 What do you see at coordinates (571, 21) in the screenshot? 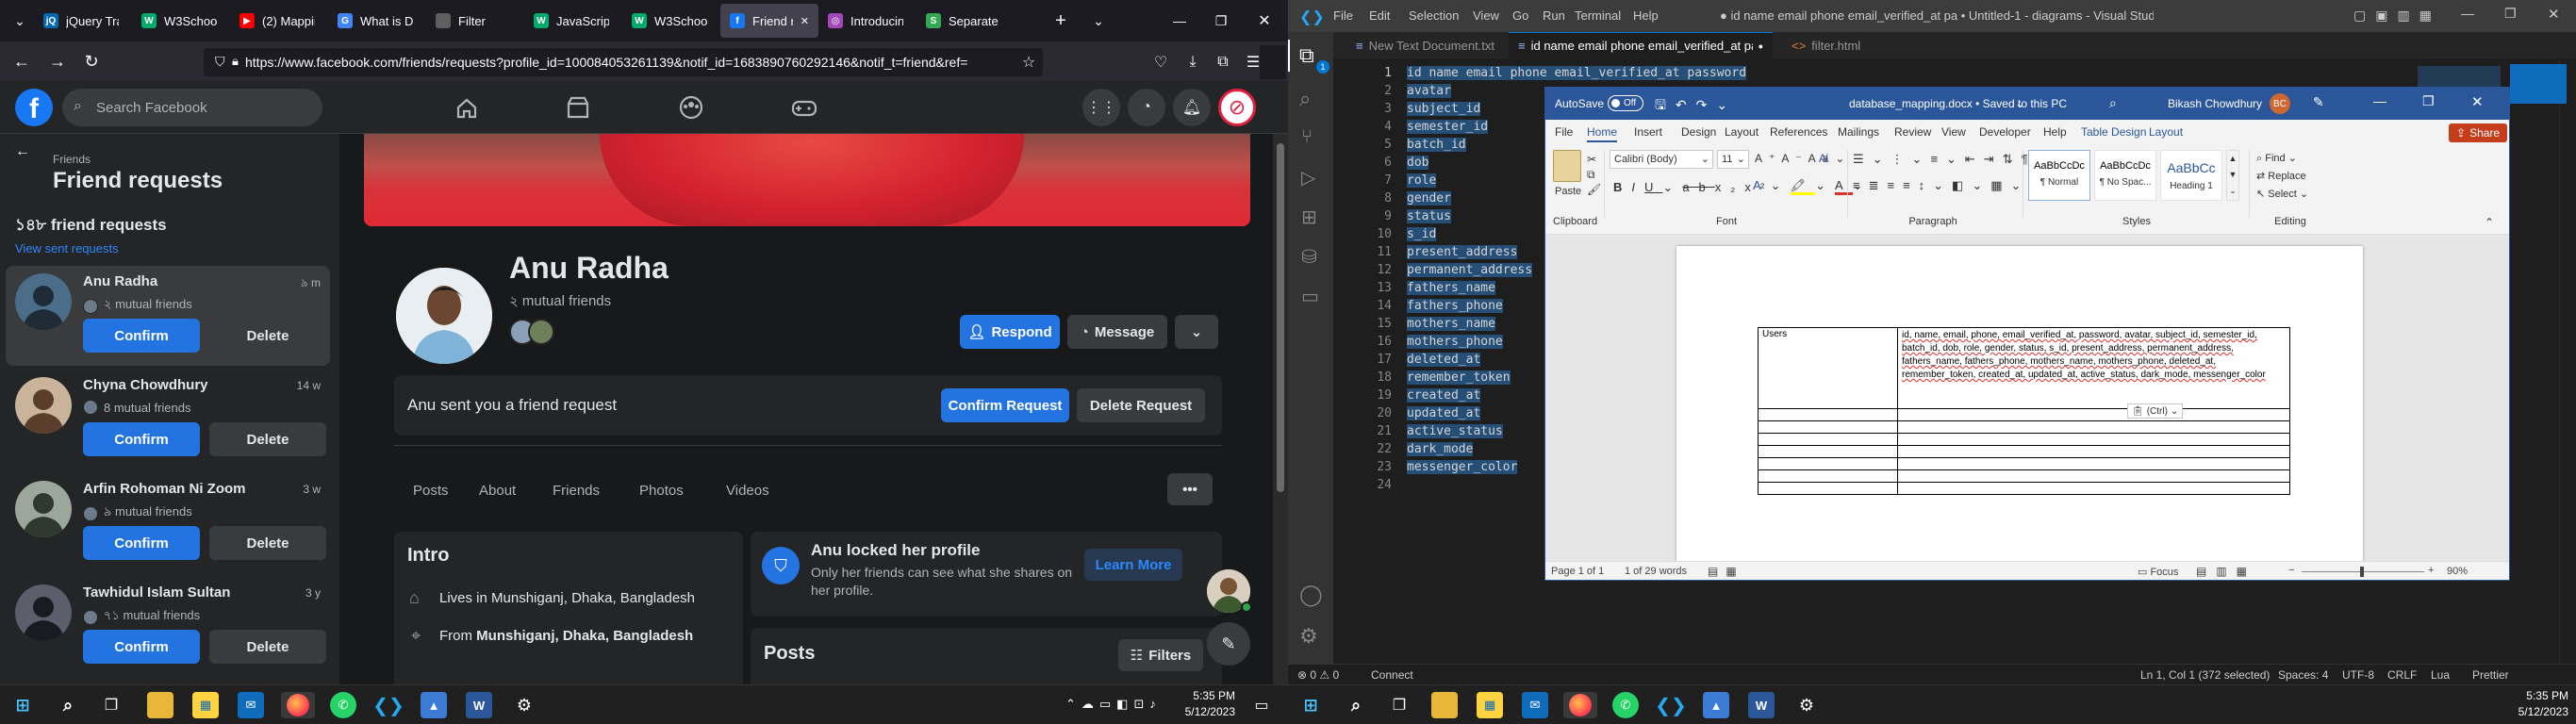
I see `browser-tab: W JavaScript S` at bounding box center [571, 21].